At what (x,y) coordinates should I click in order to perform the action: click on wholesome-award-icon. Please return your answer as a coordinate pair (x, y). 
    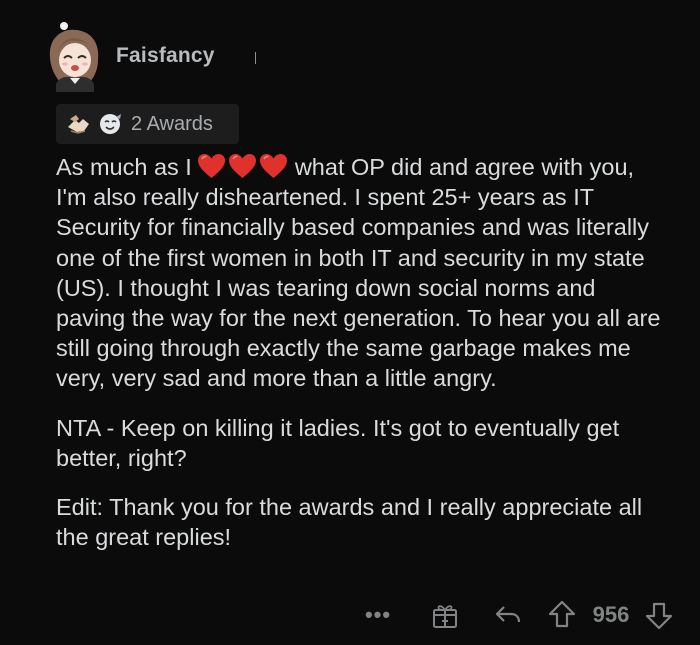
    Looking at the image, I should click on (110, 124).